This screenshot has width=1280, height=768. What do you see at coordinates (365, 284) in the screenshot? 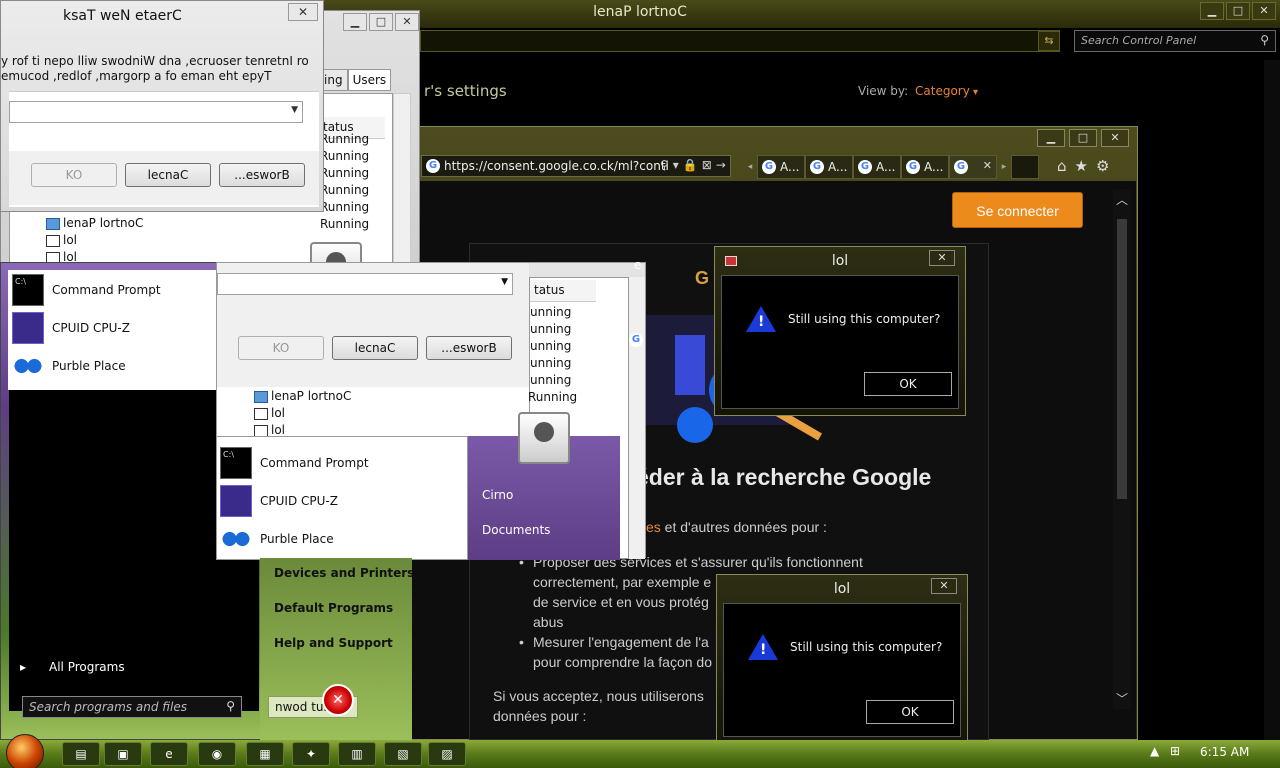
I see `ghost-combobox: ▼` at bounding box center [365, 284].